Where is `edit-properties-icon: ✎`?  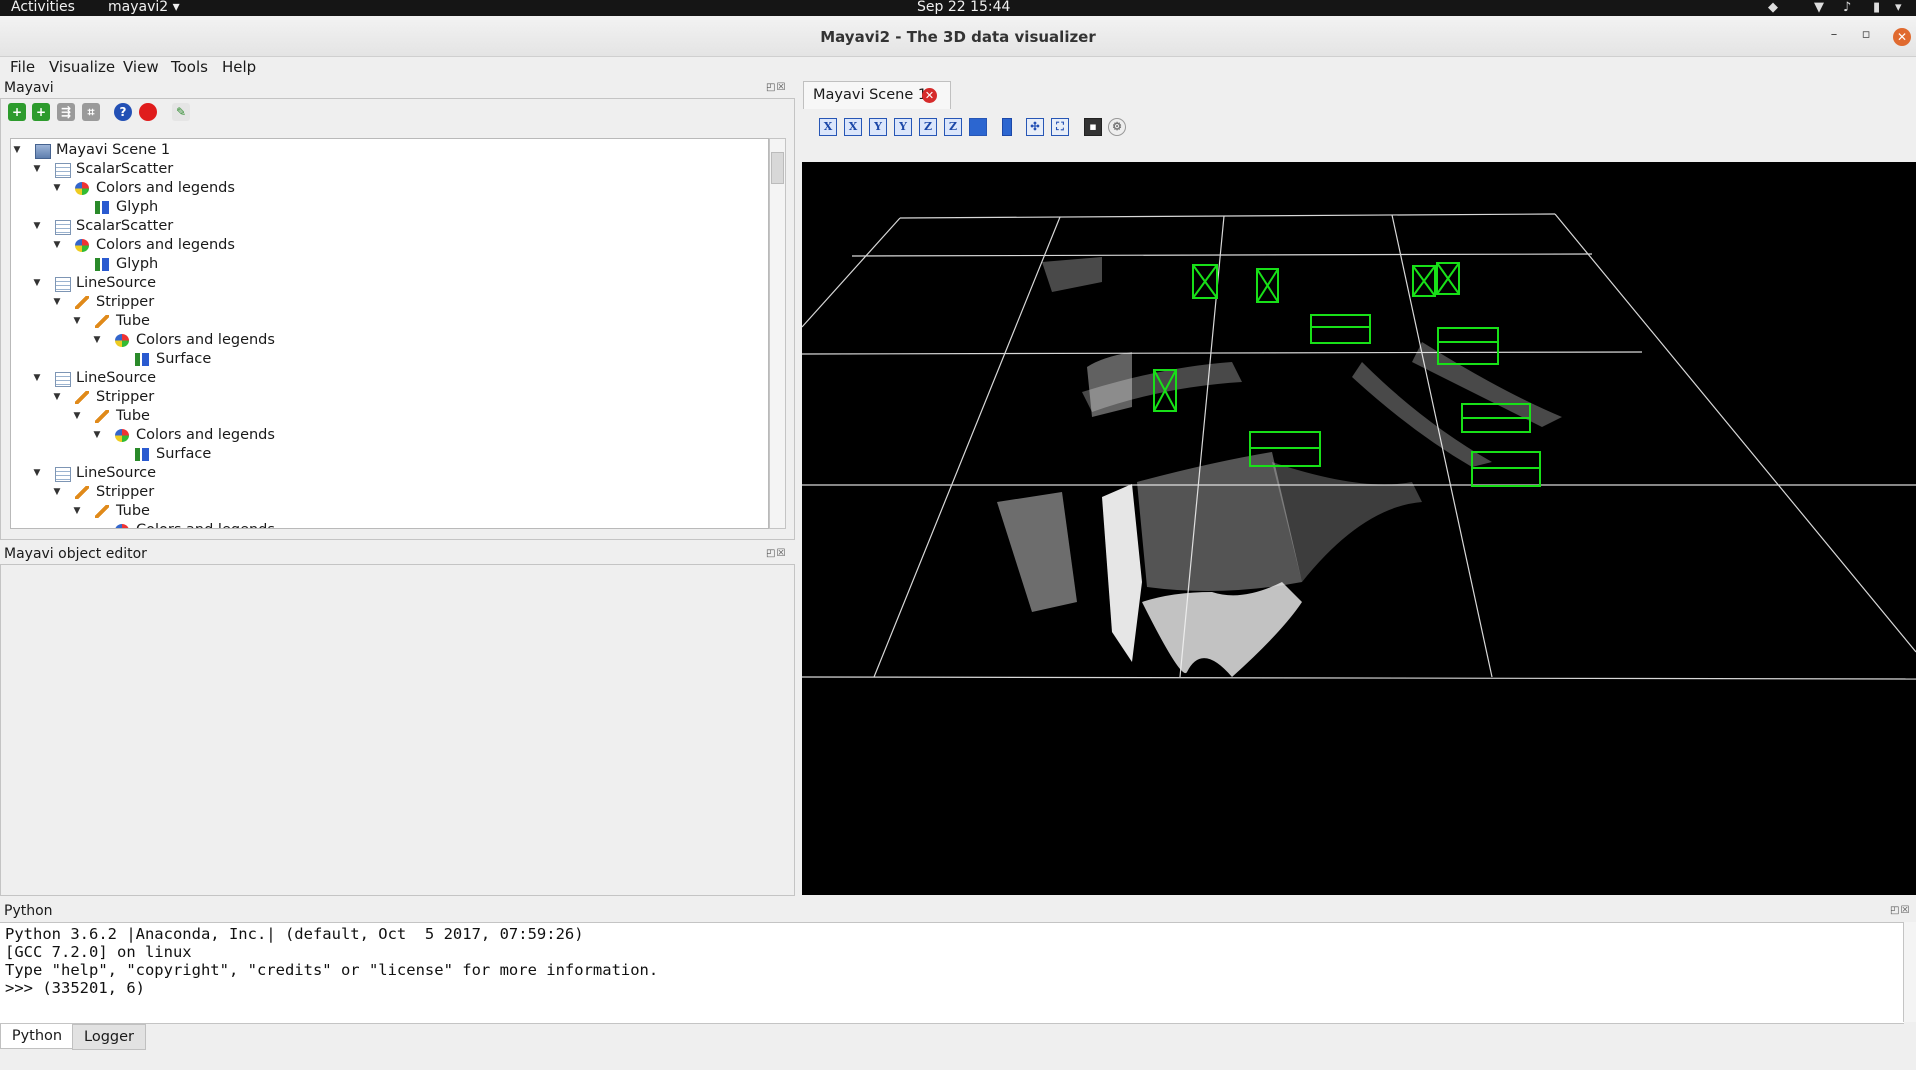
edit-properties-icon: ✎ is located at coordinates (181, 112).